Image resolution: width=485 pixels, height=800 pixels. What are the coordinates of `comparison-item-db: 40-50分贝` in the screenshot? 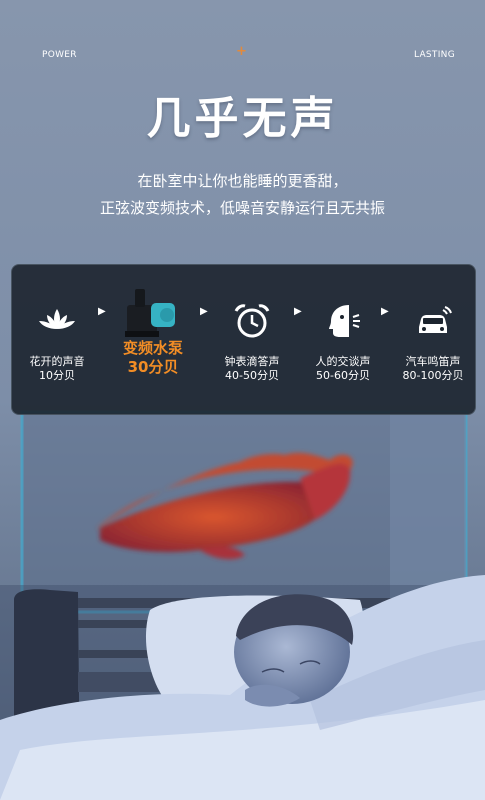 It's located at (252, 375).